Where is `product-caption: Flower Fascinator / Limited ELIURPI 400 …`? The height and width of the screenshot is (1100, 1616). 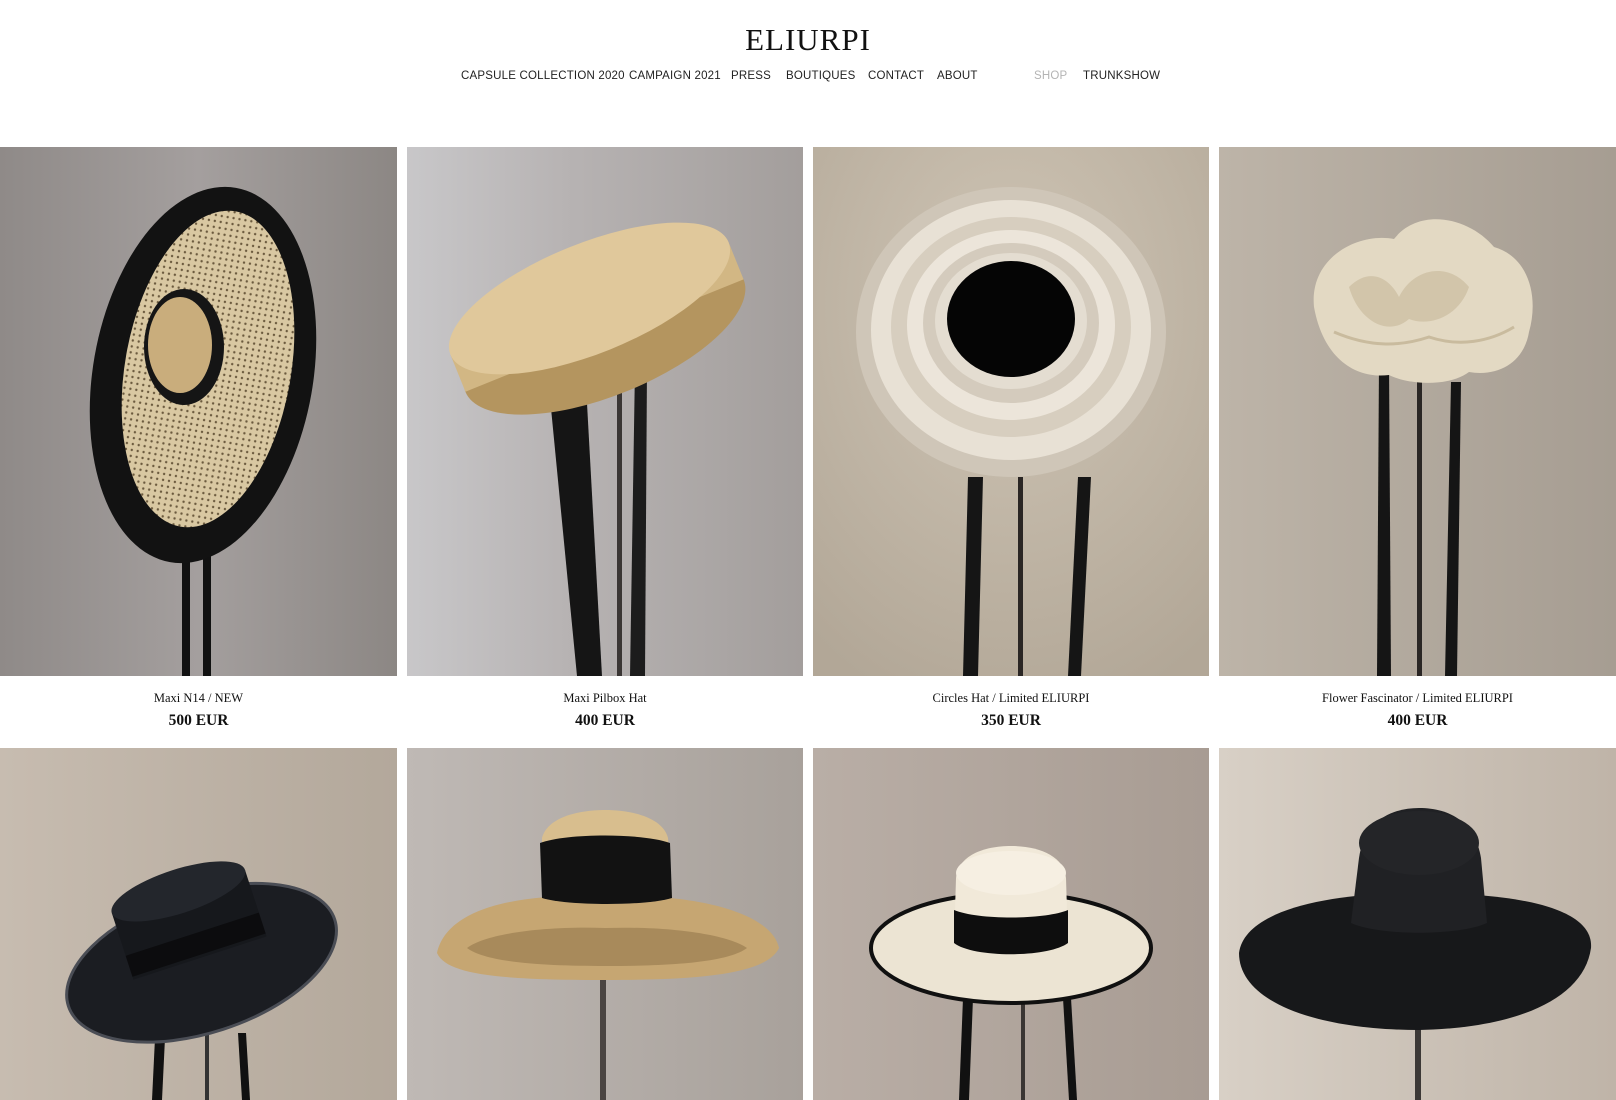
product-caption: Flower Fascinator / Limited ELIURPI 400 … is located at coordinates (1417, 710).